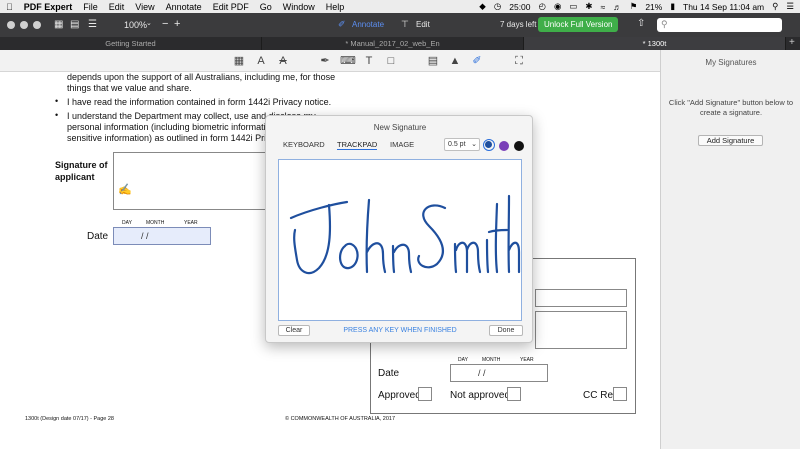 The height and width of the screenshot is (449, 800). Describe the element at coordinates (400, 240) in the screenshot. I see `signature-drawing-pad` at that location.